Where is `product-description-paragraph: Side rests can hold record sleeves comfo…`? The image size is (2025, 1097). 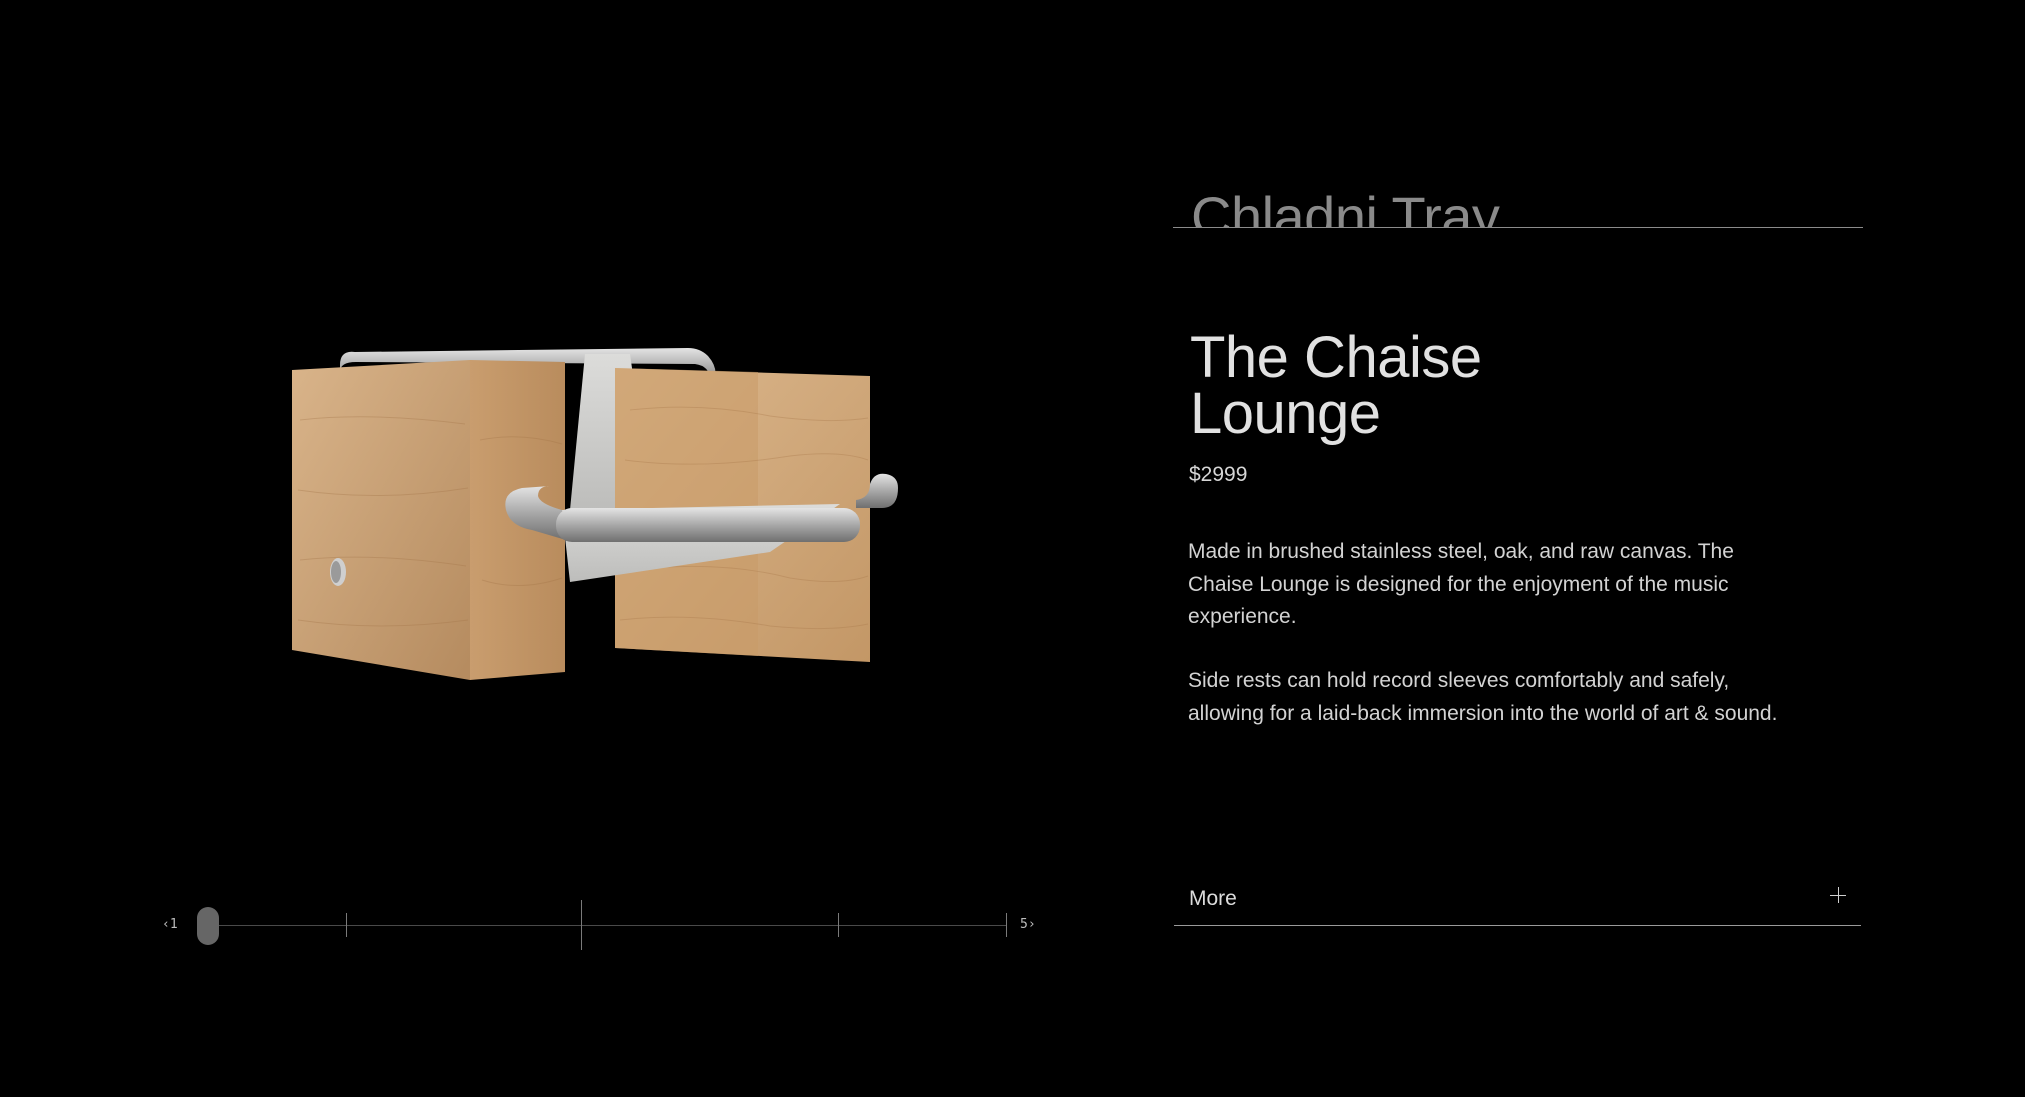
product-description-paragraph: Side rests can hold record sleeves comfo… is located at coordinates (1483, 697).